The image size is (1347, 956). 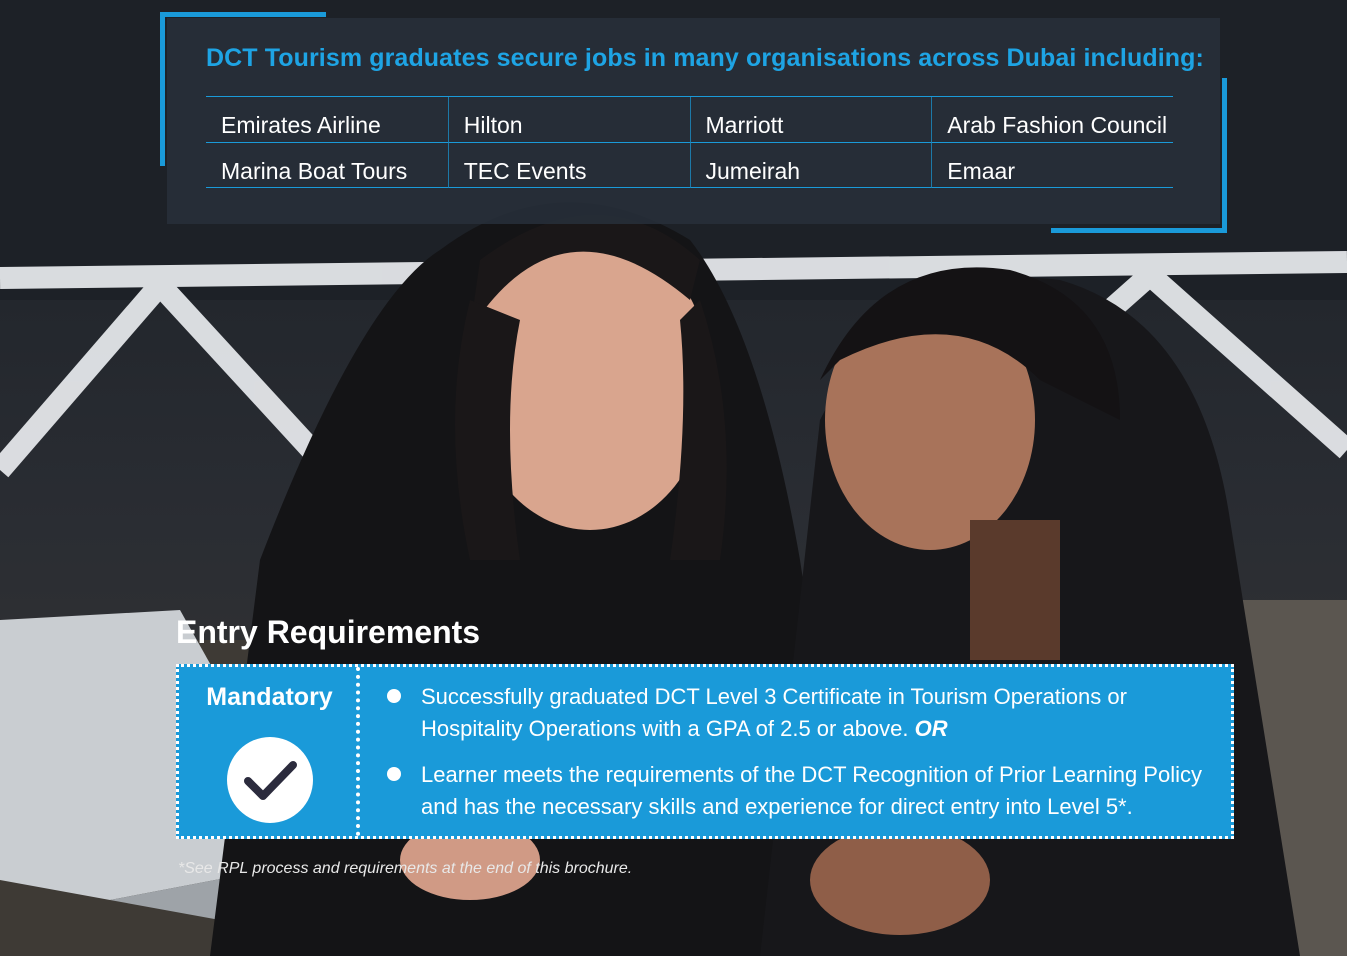 What do you see at coordinates (1139, 230) in the screenshot?
I see `accent-corner-bottom-right` at bounding box center [1139, 230].